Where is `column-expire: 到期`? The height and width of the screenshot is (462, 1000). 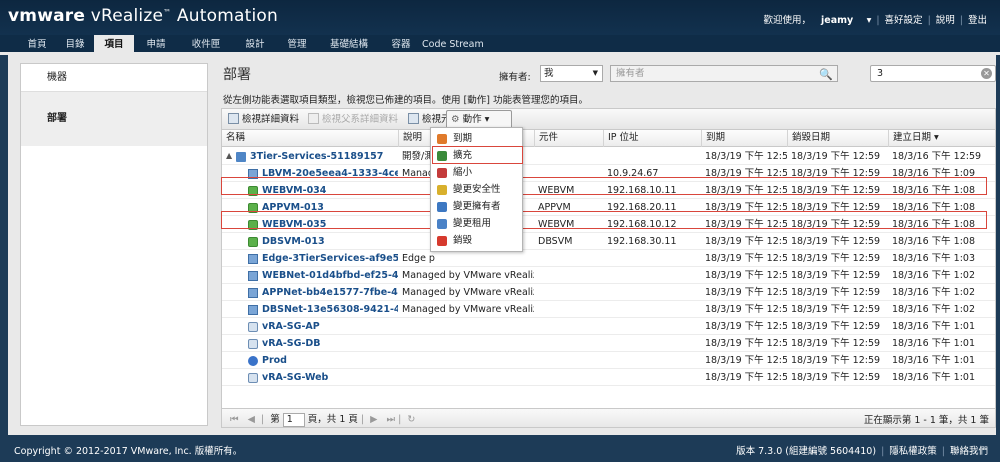 column-expire: 到期 is located at coordinates (744, 138).